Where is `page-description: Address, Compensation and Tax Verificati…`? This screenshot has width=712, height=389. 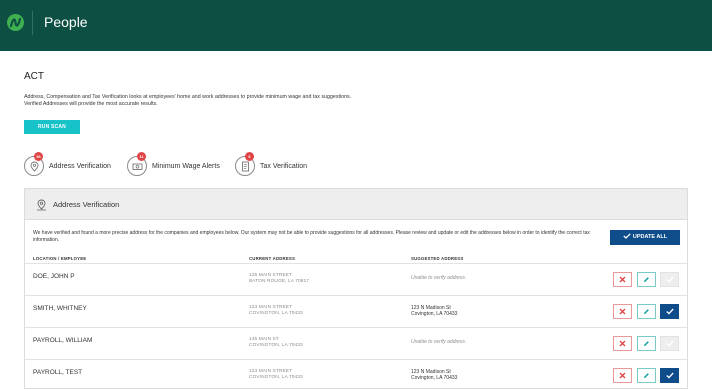
page-description: Address, Compensation and Tax Verificati… is located at coordinates (234, 101).